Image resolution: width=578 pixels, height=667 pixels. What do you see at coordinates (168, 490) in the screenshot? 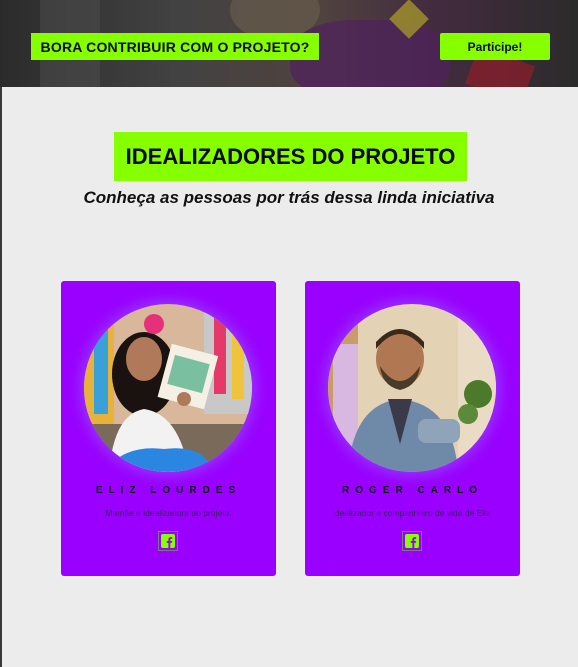
I see `founder-name: ELIZ LOURDES` at bounding box center [168, 490].